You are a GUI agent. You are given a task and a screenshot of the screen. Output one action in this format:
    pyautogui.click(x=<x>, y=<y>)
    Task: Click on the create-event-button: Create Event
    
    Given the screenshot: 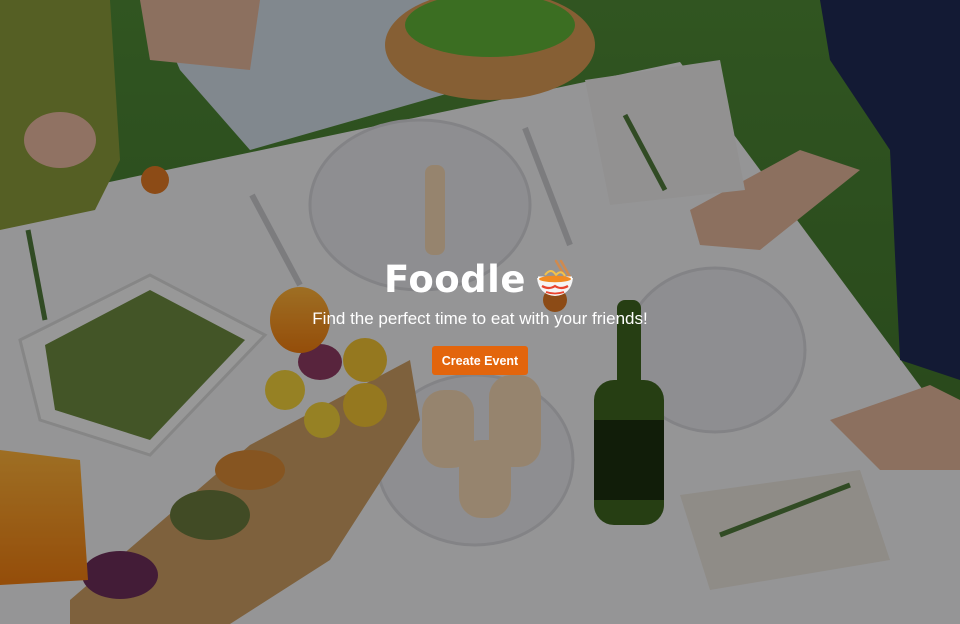 What is the action you would take?
    pyautogui.click(x=480, y=360)
    